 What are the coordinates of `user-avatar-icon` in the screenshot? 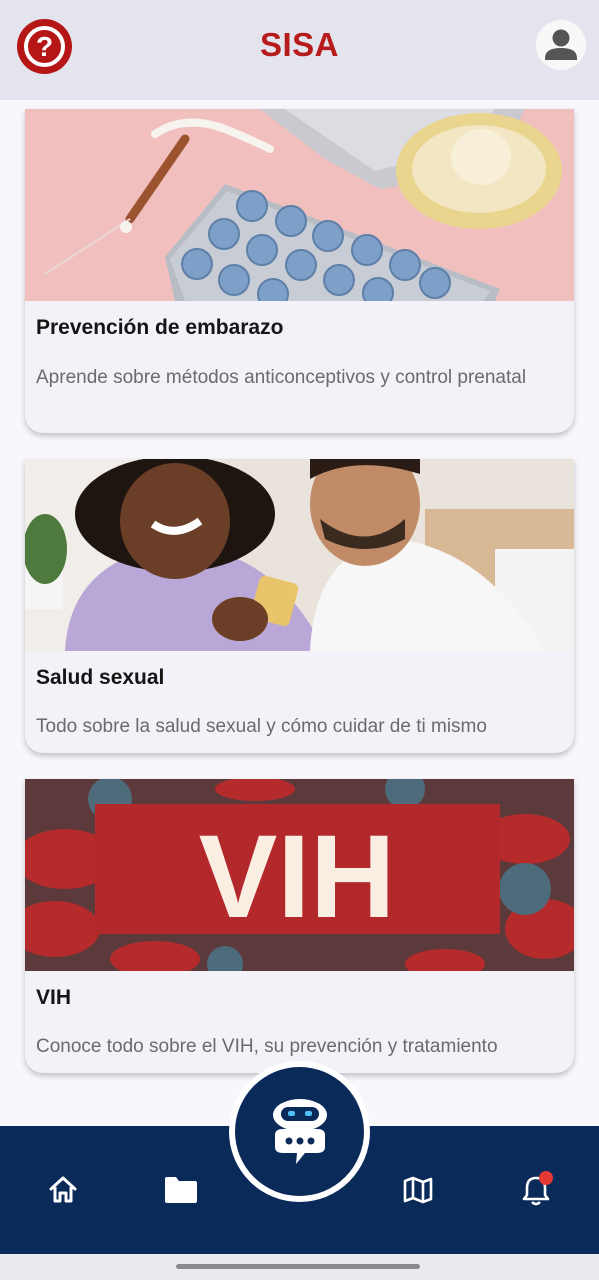 It's located at (561, 45).